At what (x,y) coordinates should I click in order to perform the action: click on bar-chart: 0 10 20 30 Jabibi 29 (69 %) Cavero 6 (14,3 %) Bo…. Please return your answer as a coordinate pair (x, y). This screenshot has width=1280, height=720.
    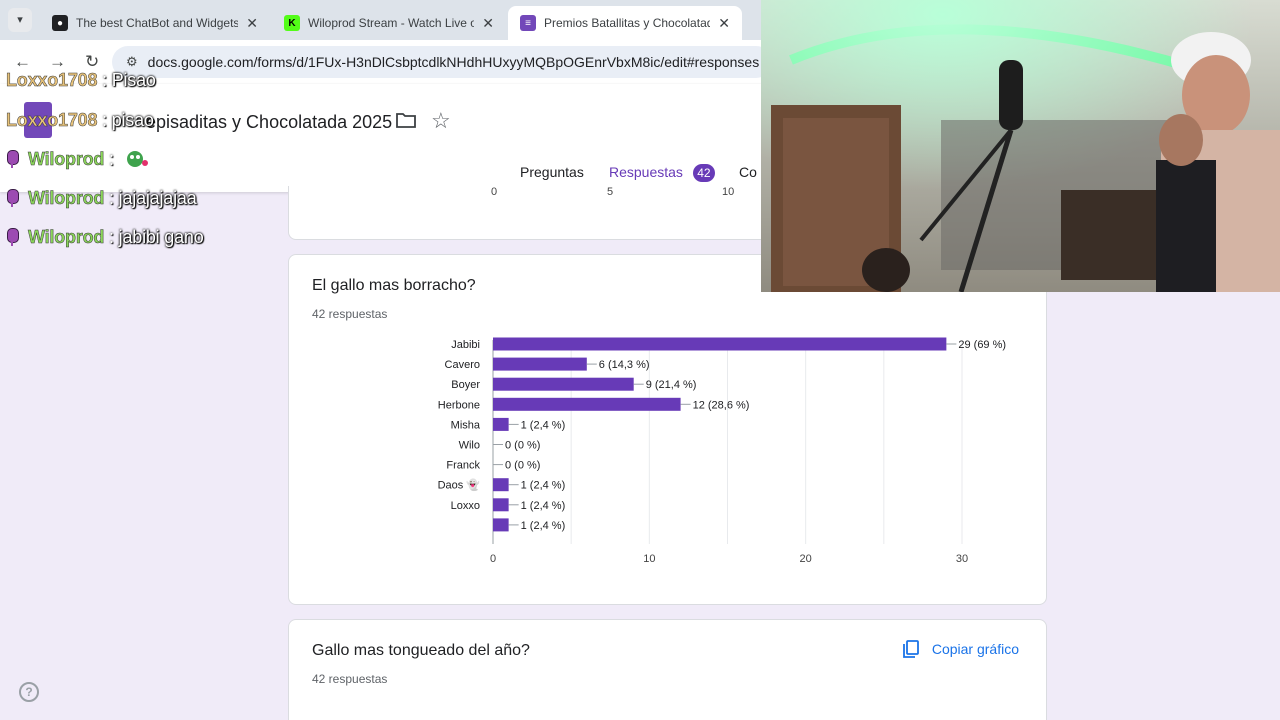
    Looking at the image, I should click on (722, 451).